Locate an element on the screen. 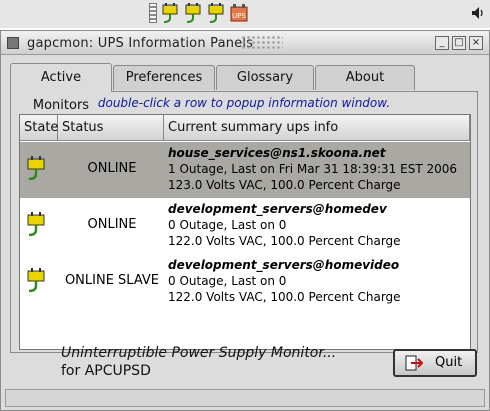 This screenshot has width=490, height=411. row-power: 123.0 Volts VAC, 100.0 Percent Charge is located at coordinates (284, 185).